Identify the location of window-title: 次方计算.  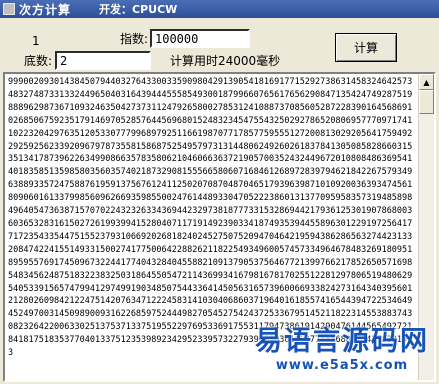
(45, 9).